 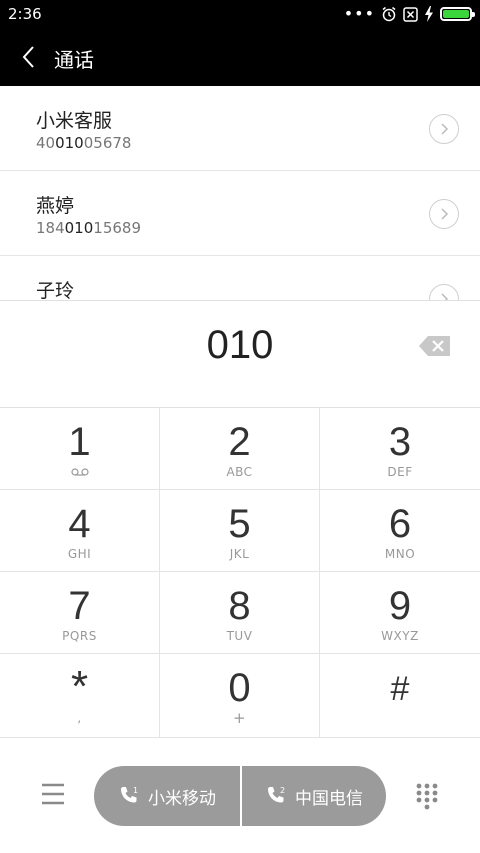 What do you see at coordinates (240, 531) in the screenshot?
I see `key-5: 5 JKL` at bounding box center [240, 531].